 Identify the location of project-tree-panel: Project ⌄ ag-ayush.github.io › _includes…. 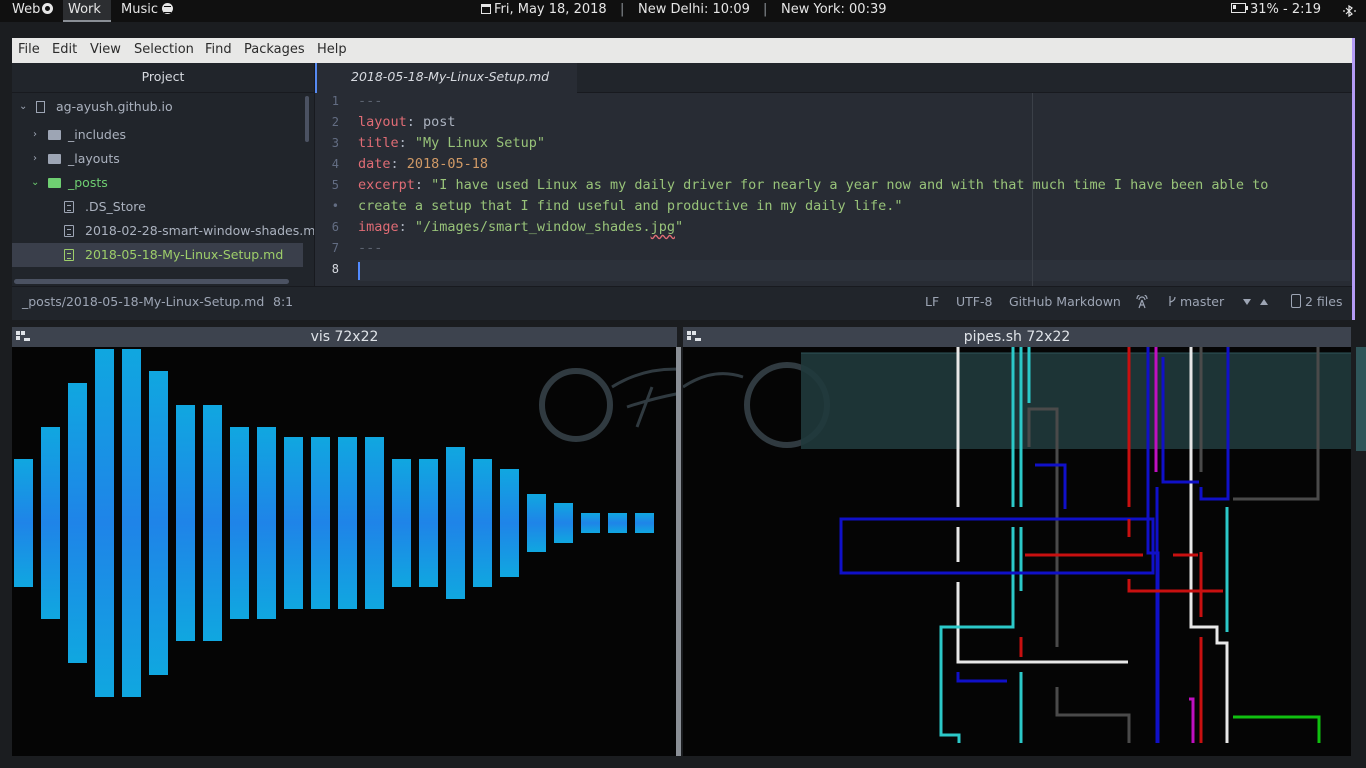
(163, 174).